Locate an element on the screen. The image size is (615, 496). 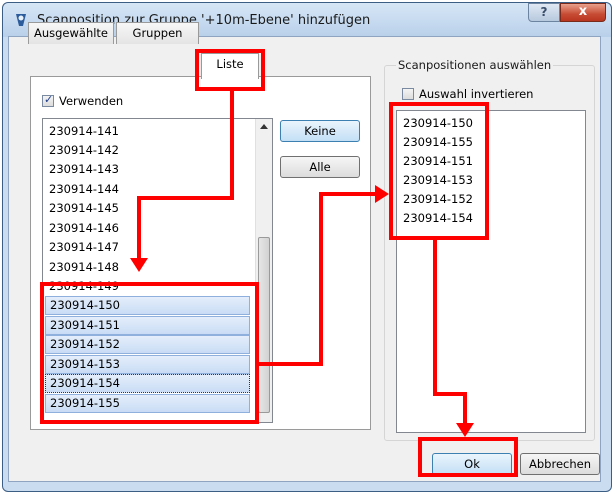
scroll-up-arrow-icon is located at coordinates (264, 126).